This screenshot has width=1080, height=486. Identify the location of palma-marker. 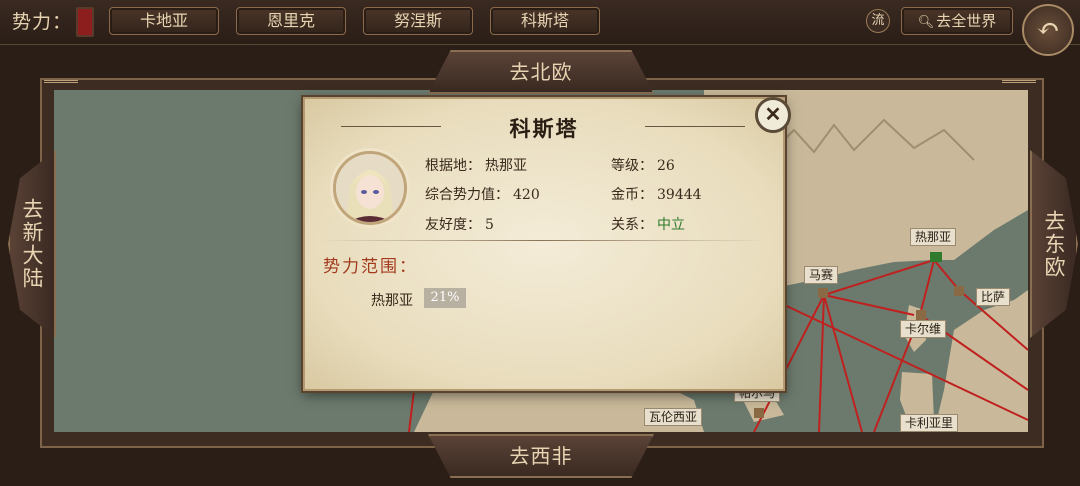
(759, 413).